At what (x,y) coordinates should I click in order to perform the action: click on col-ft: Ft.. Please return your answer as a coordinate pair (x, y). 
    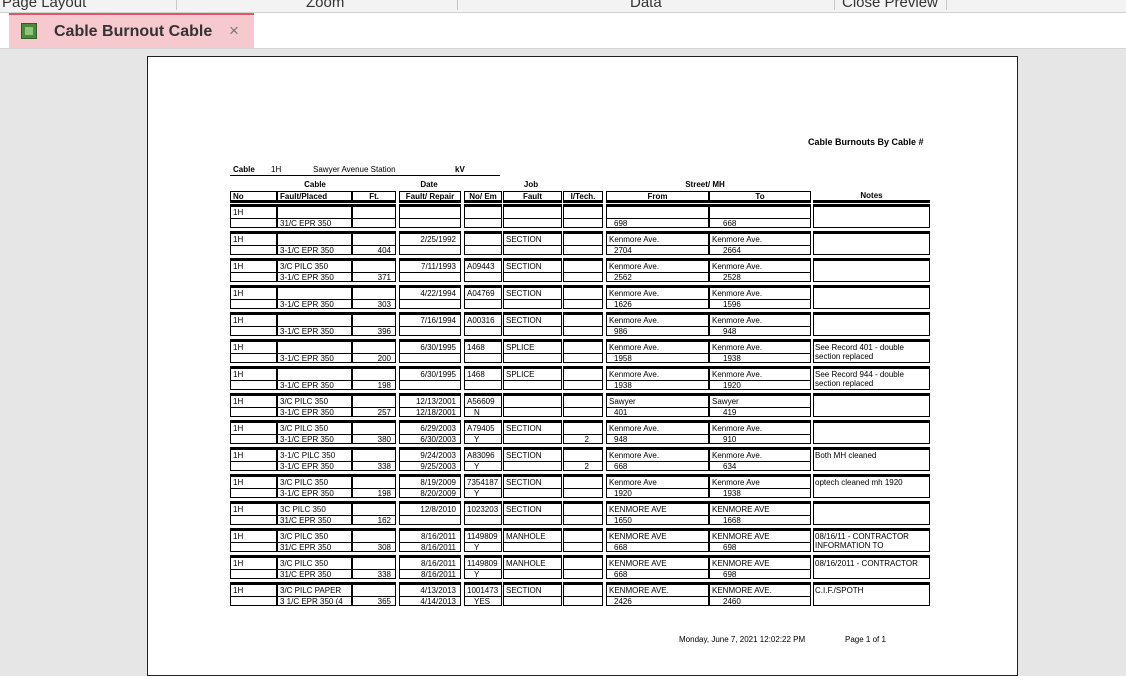
    Looking at the image, I should click on (374, 197).